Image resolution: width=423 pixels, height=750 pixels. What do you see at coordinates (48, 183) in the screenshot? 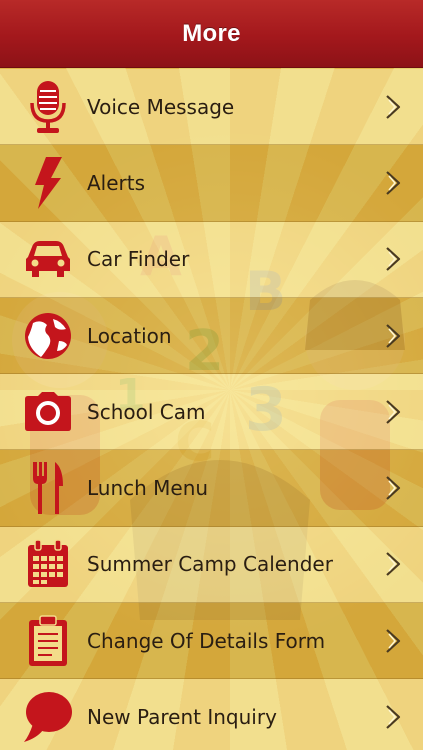
I see `lightning-icon` at bounding box center [48, 183].